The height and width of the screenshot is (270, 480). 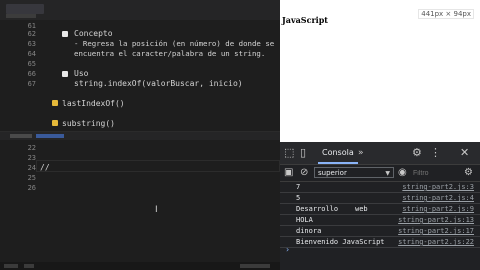 What do you see at coordinates (31, 178) in the screenshot?
I see `line-number: 25` at bounding box center [31, 178].